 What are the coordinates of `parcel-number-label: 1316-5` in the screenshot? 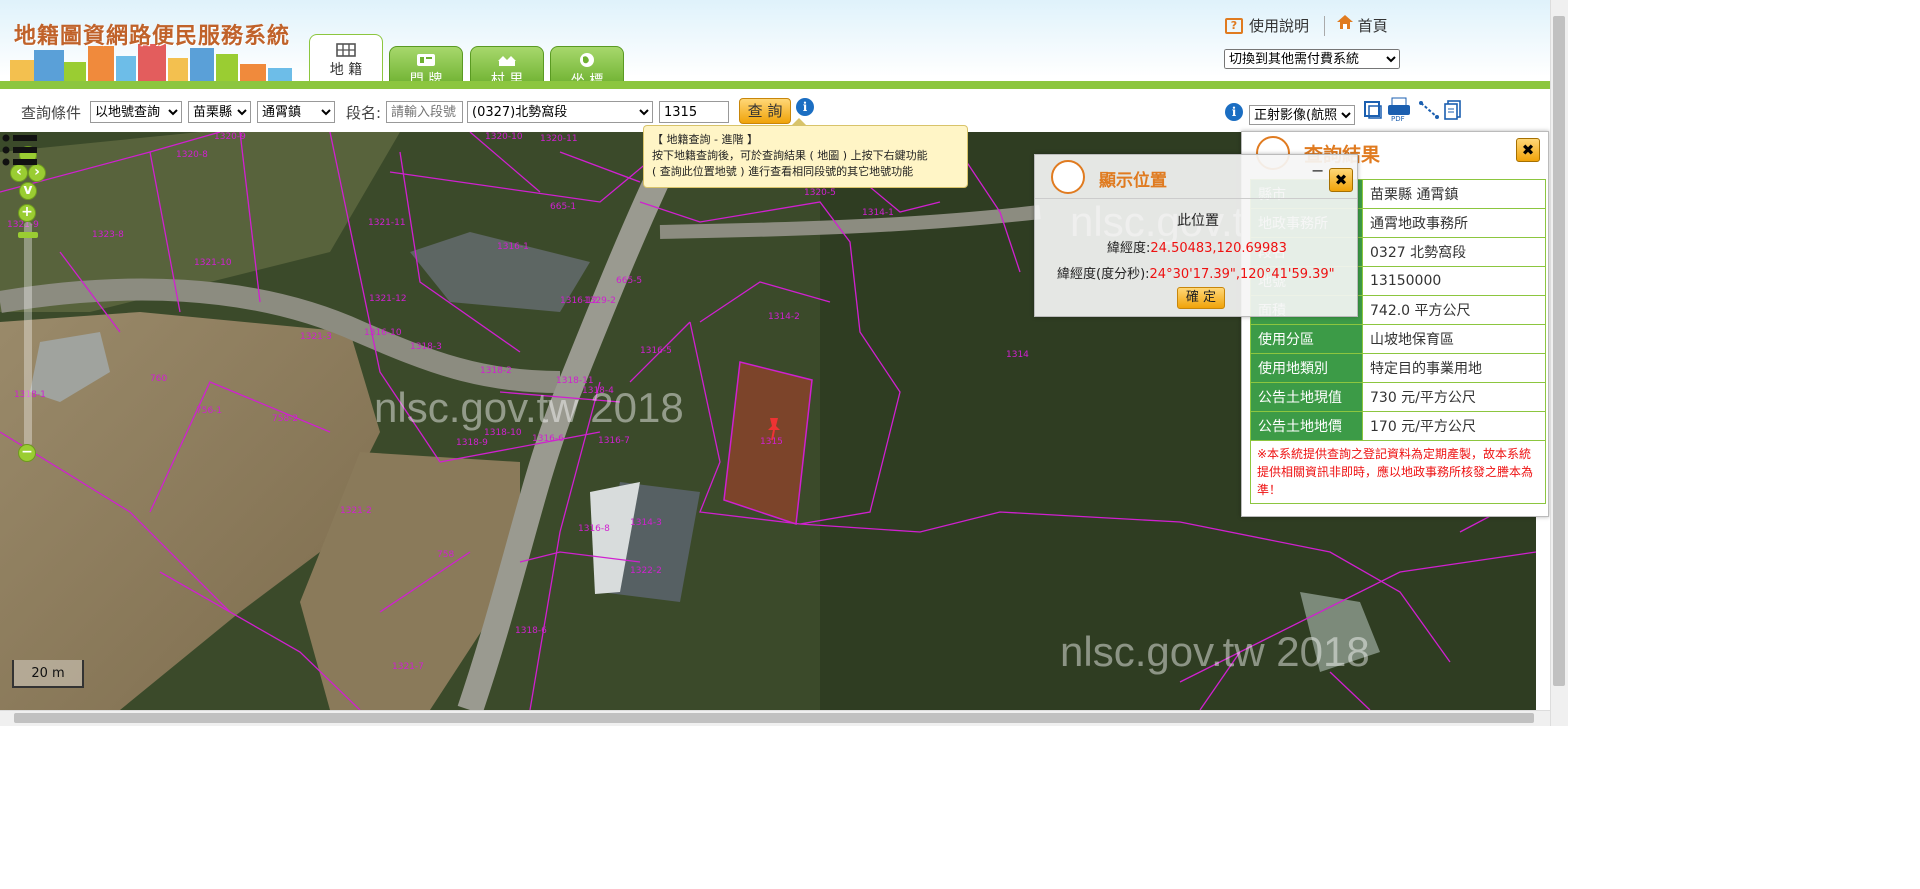 It's located at (656, 351).